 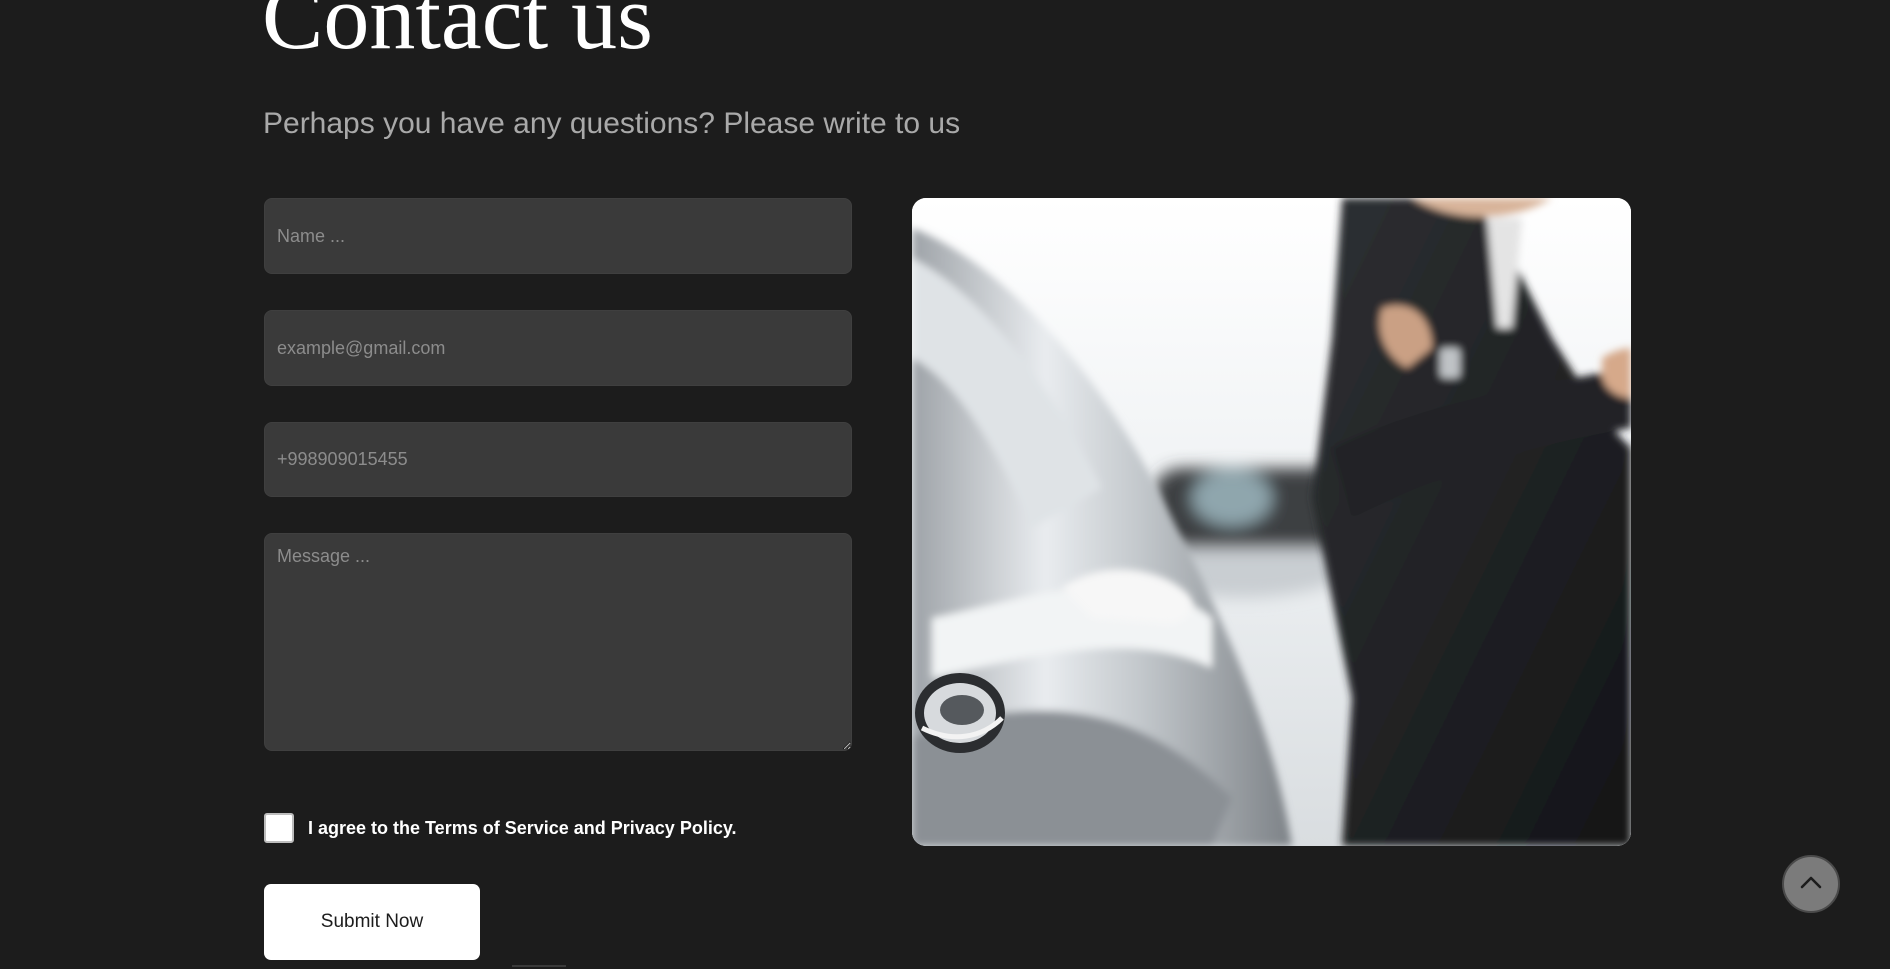 I want to click on agree-checkbox, so click(x=279, y=828).